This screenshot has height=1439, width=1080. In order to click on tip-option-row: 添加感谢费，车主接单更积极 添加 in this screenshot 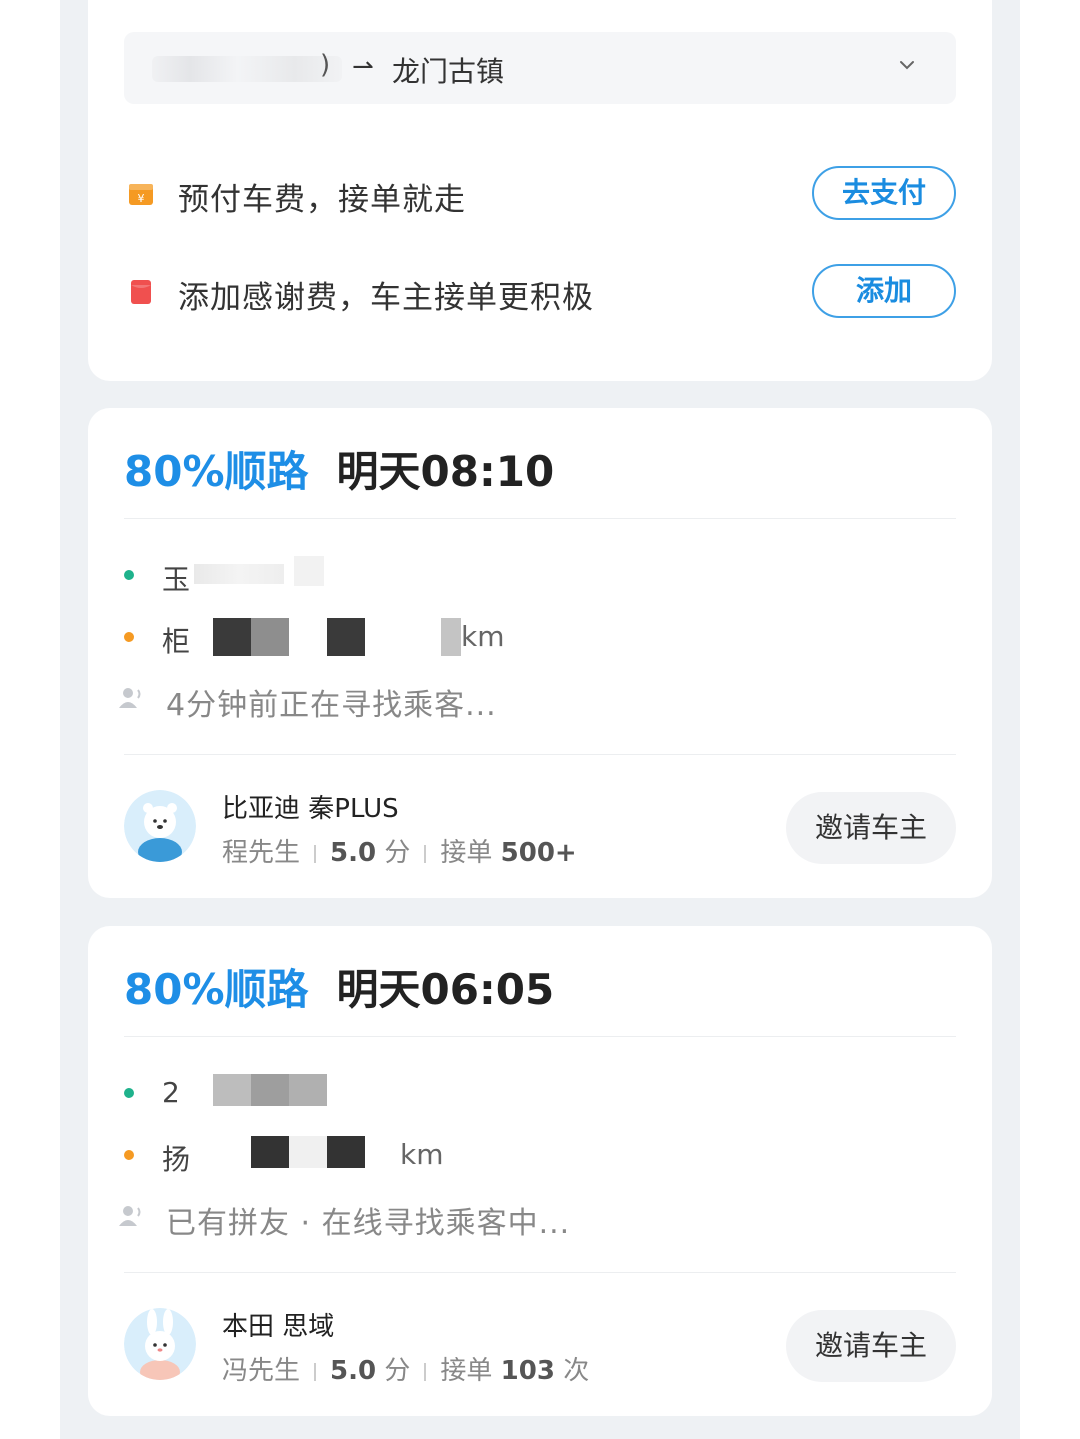, I will do `click(540, 292)`.